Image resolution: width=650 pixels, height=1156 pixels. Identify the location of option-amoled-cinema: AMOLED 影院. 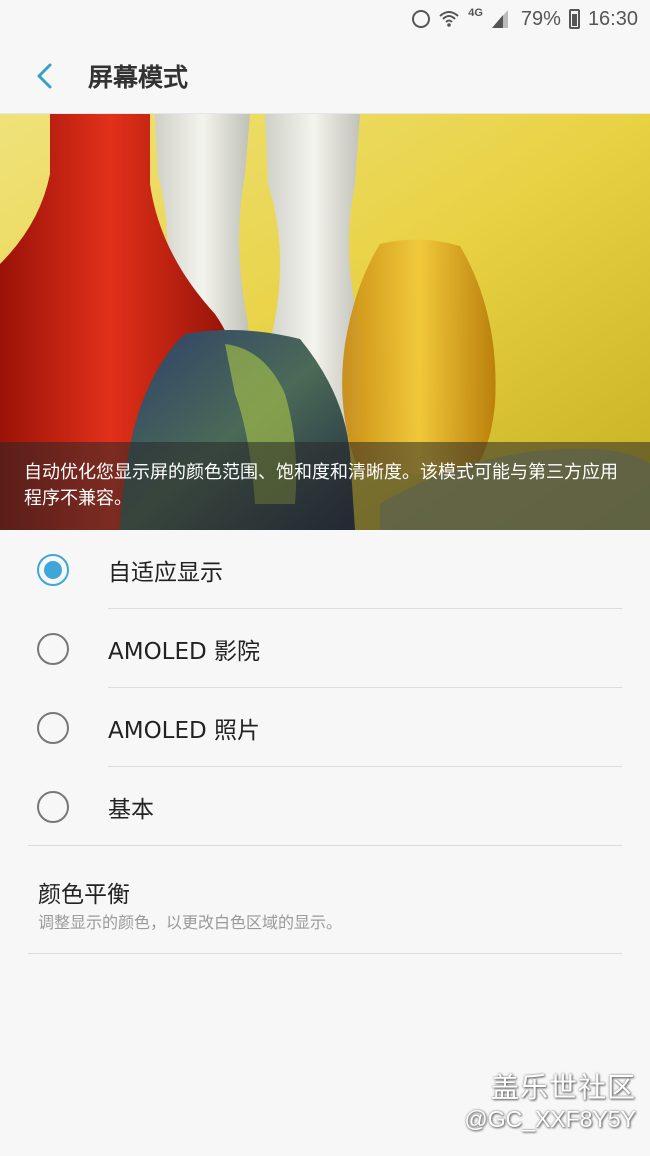
(325, 648).